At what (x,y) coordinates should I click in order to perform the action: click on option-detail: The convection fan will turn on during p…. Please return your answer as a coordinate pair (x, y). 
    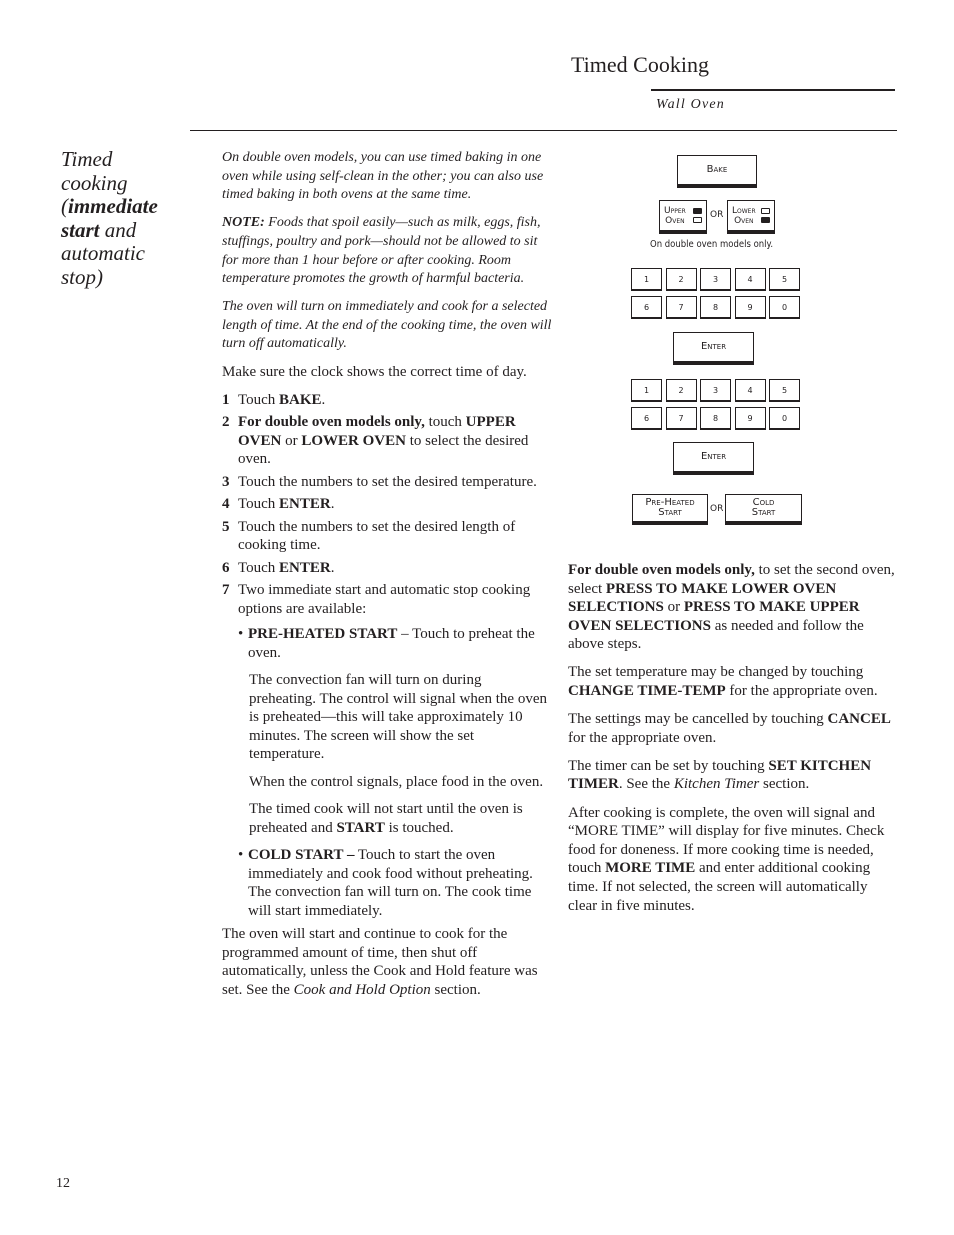
    Looking at the image, I should click on (398, 717).